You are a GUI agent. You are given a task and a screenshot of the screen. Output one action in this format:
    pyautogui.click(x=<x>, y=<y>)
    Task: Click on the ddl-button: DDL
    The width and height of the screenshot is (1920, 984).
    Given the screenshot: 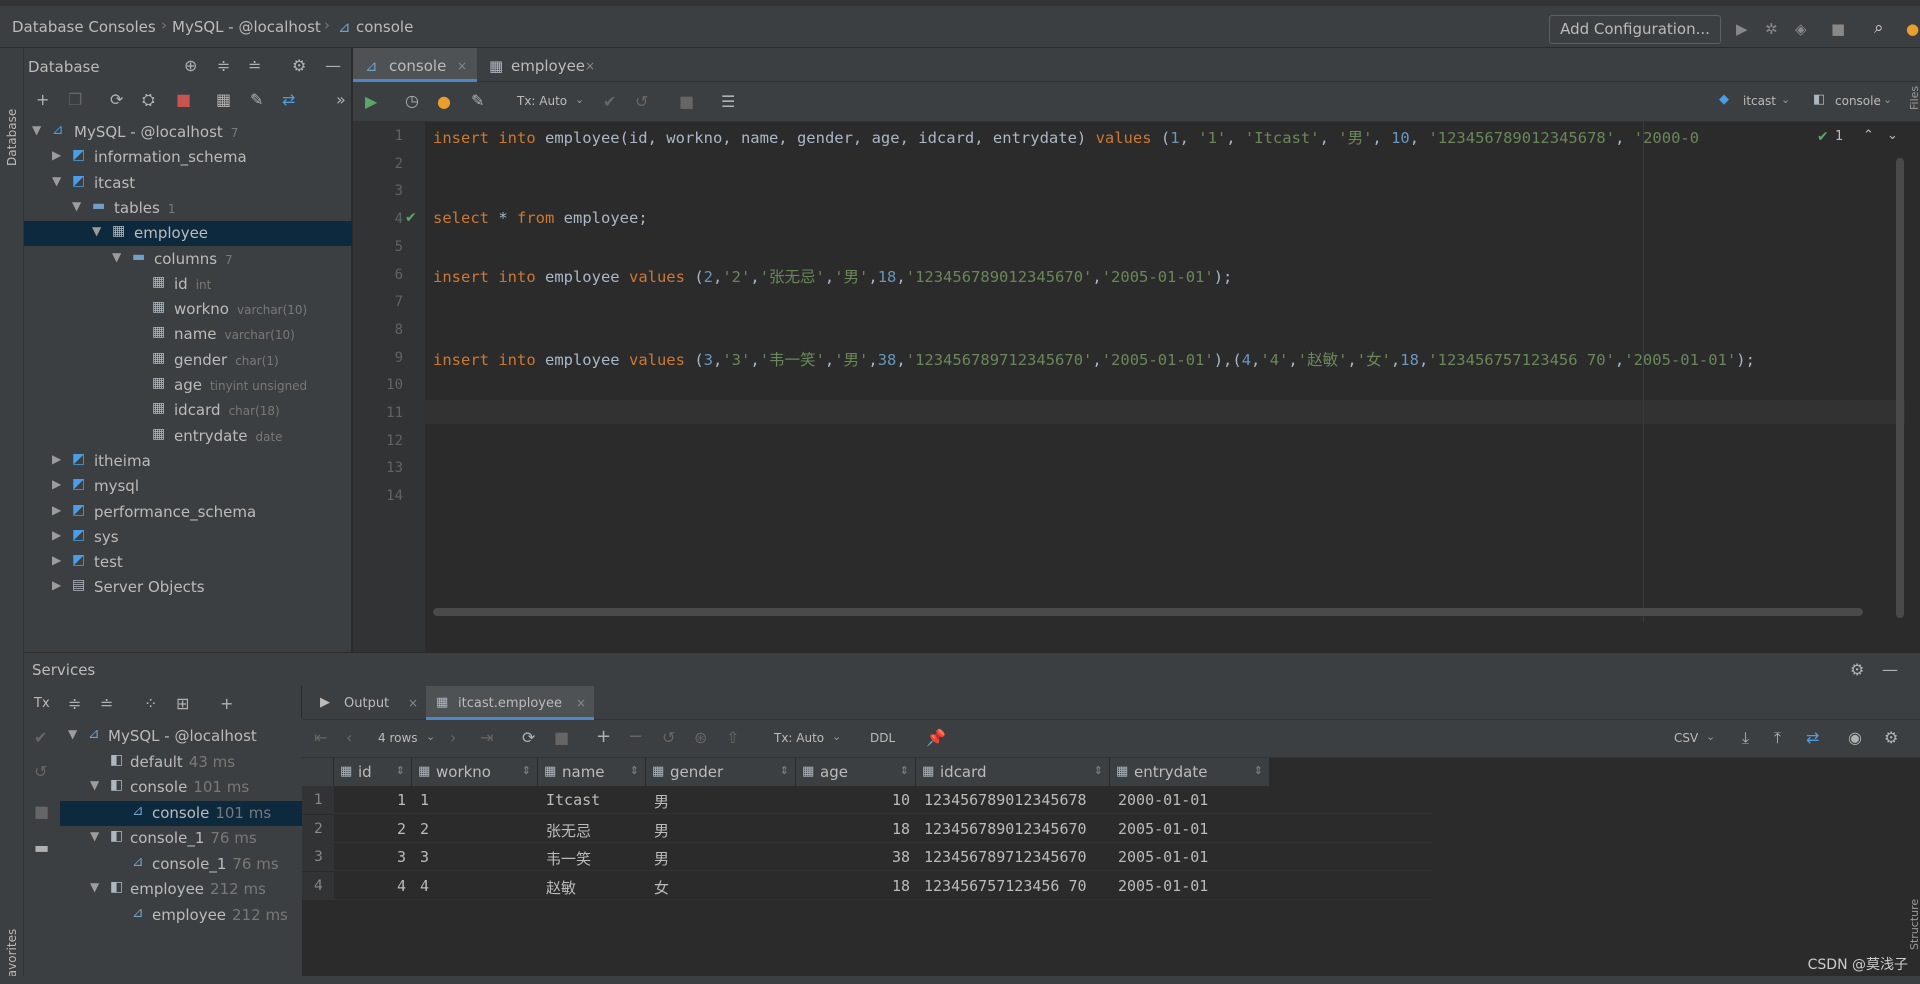 What is the action you would take?
    pyautogui.click(x=882, y=738)
    